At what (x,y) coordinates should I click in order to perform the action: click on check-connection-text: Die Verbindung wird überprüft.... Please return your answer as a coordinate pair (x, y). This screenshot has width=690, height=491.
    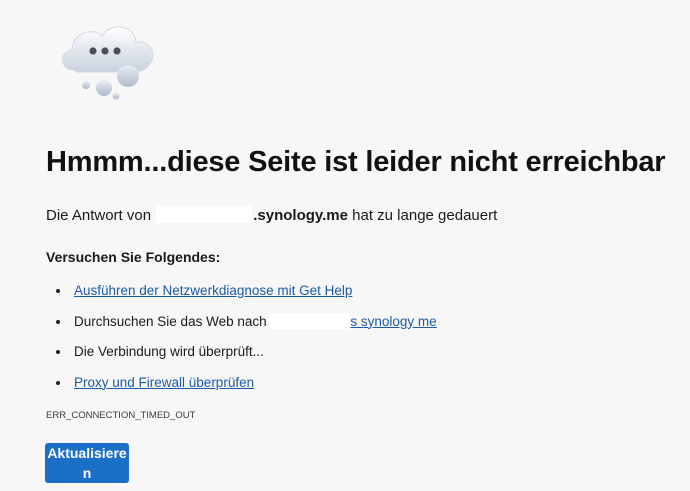
    Looking at the image, I should click on (169, 351).